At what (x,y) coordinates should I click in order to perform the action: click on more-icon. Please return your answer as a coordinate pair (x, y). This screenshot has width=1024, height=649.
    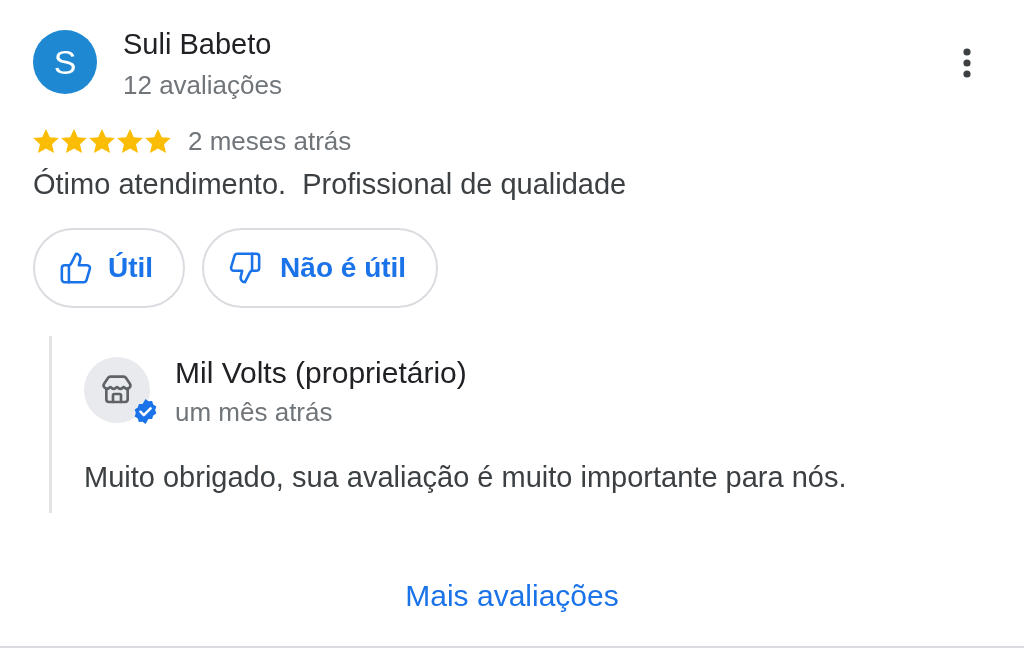
    Looking at the image, I should click on (967, 63).